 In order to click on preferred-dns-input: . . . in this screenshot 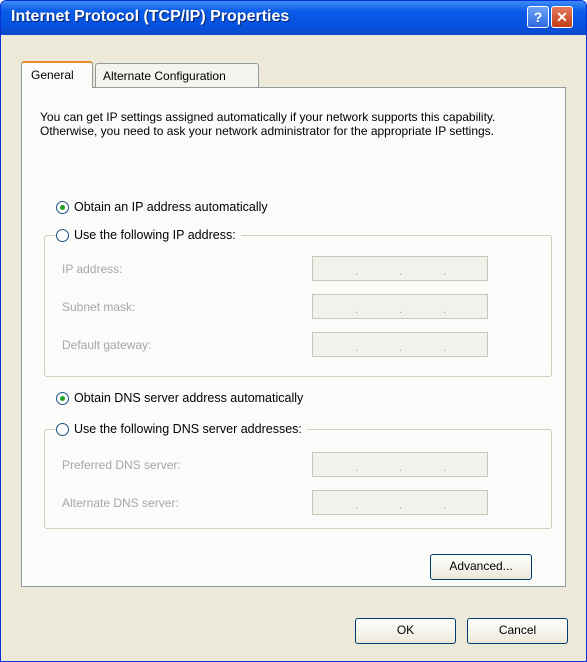, I will do `click(400, 464)`.